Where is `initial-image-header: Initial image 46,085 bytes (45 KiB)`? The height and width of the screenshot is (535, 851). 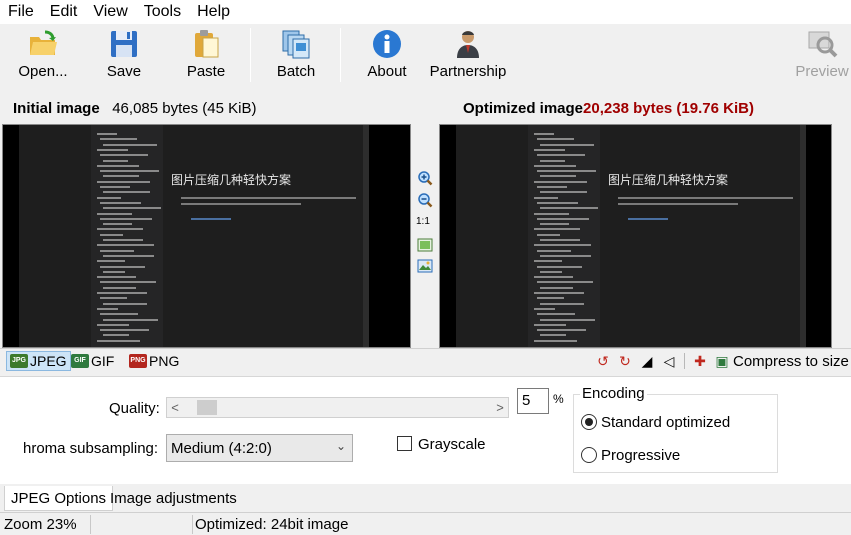 initial-image-header: Initial image 46,085 bytes (45 KiB) is located at coordinates (134, 108).